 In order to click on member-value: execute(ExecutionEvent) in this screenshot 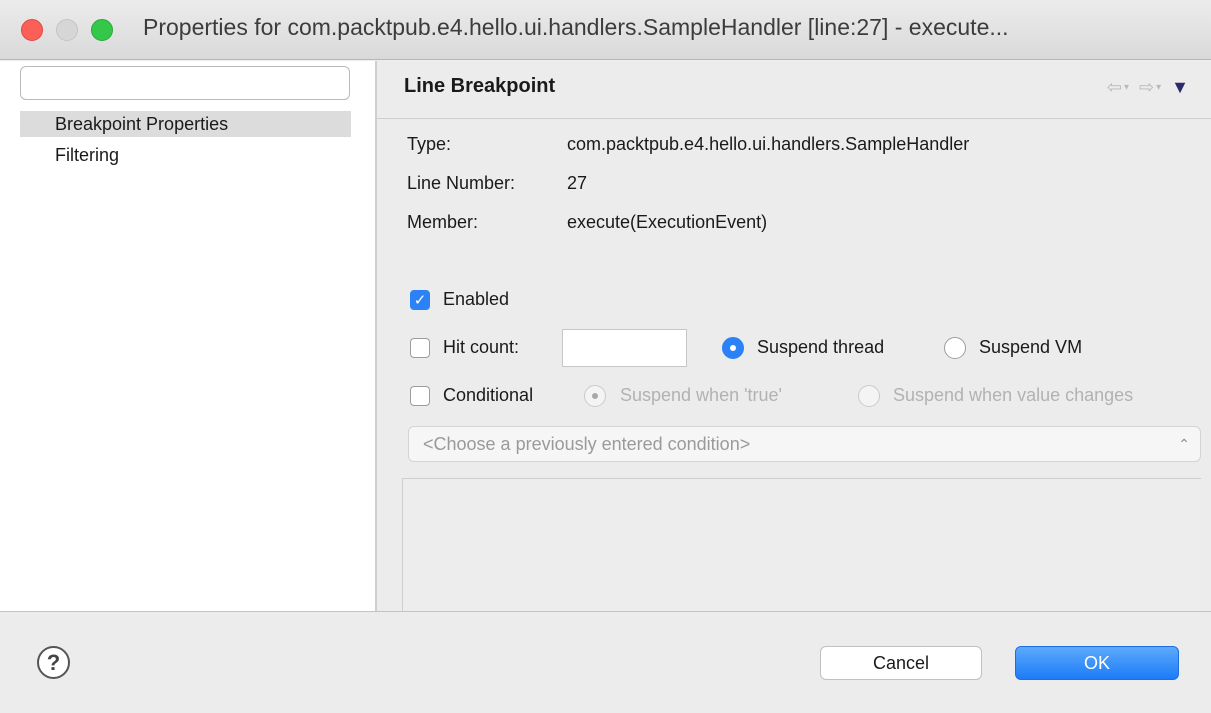, I will do `click(667, 222)`.